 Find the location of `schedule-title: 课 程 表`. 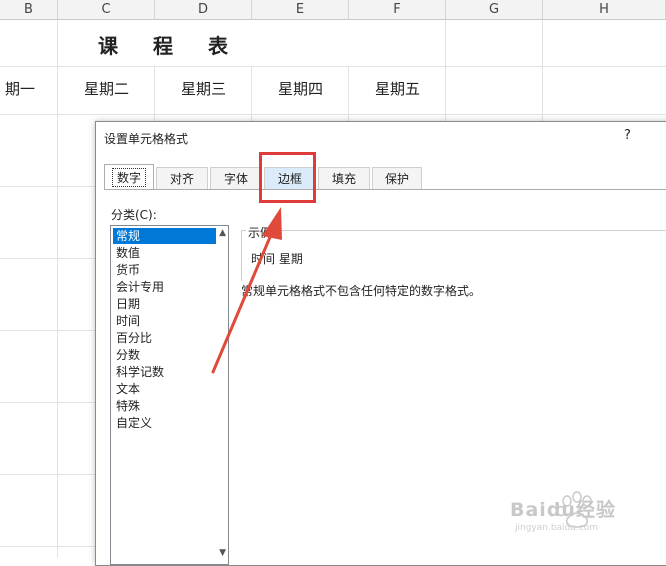

schedule-title: 课 程 表 is located at coordinates (170, 45).